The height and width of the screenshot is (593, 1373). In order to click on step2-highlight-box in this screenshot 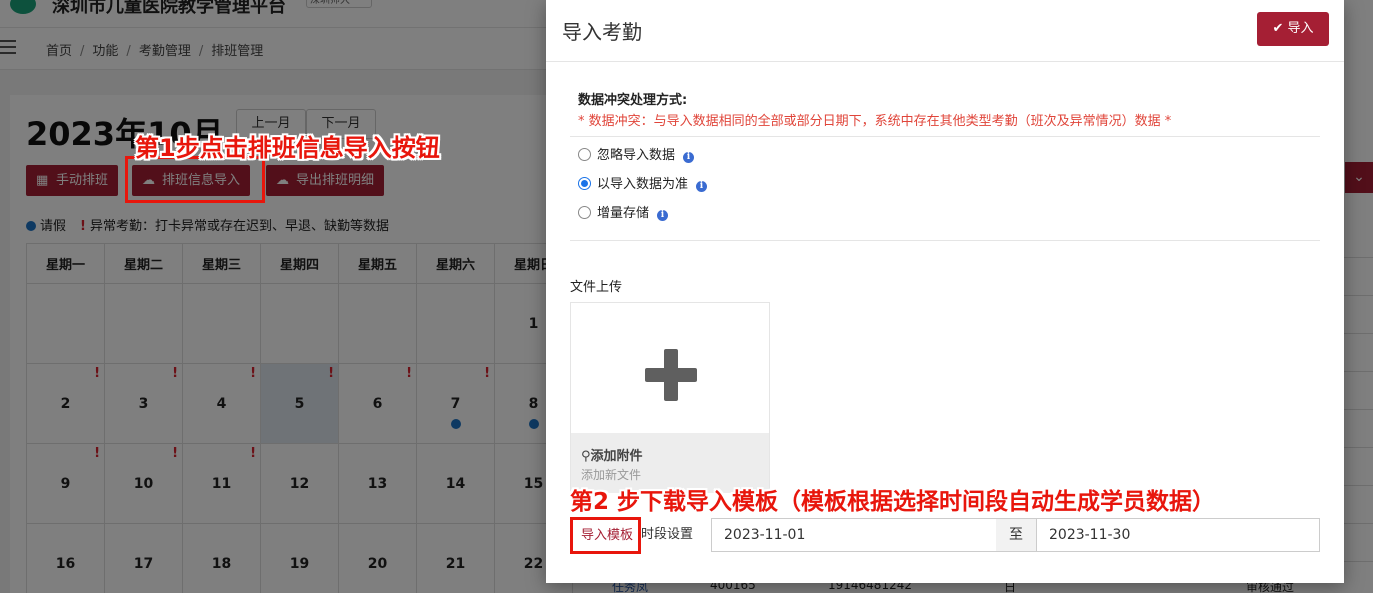, I will do `click(605, 535)`.